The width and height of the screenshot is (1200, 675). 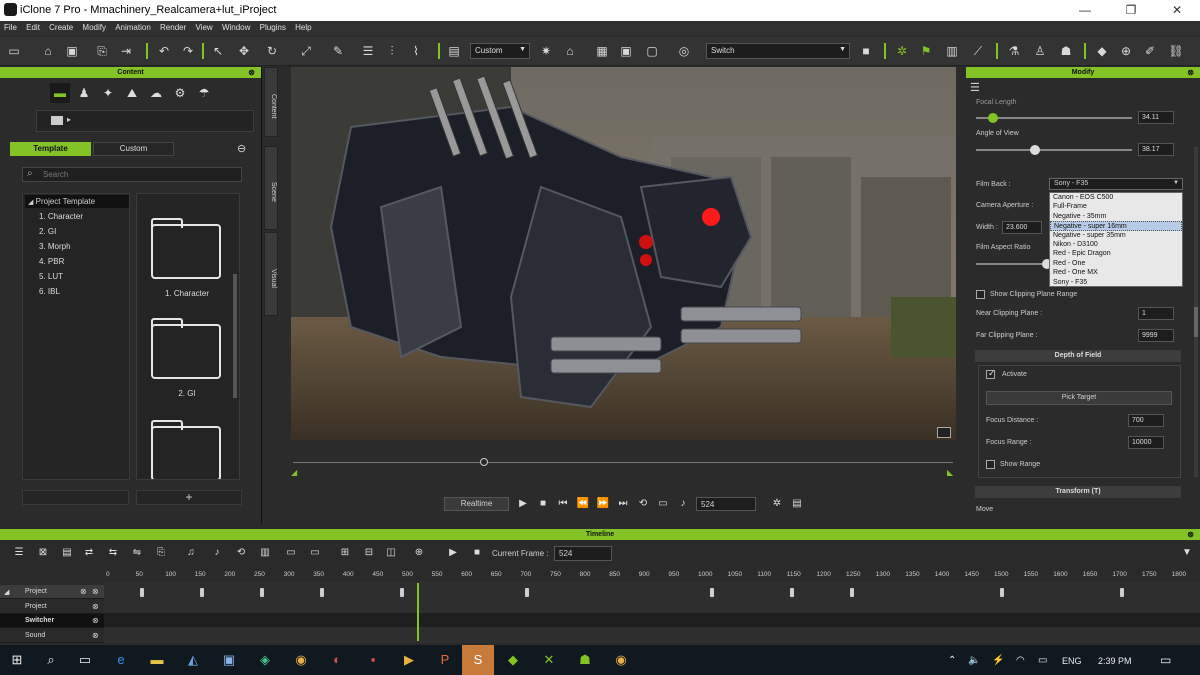 I want to click on maximize-button: ❐, so click(x=1131, y=10).